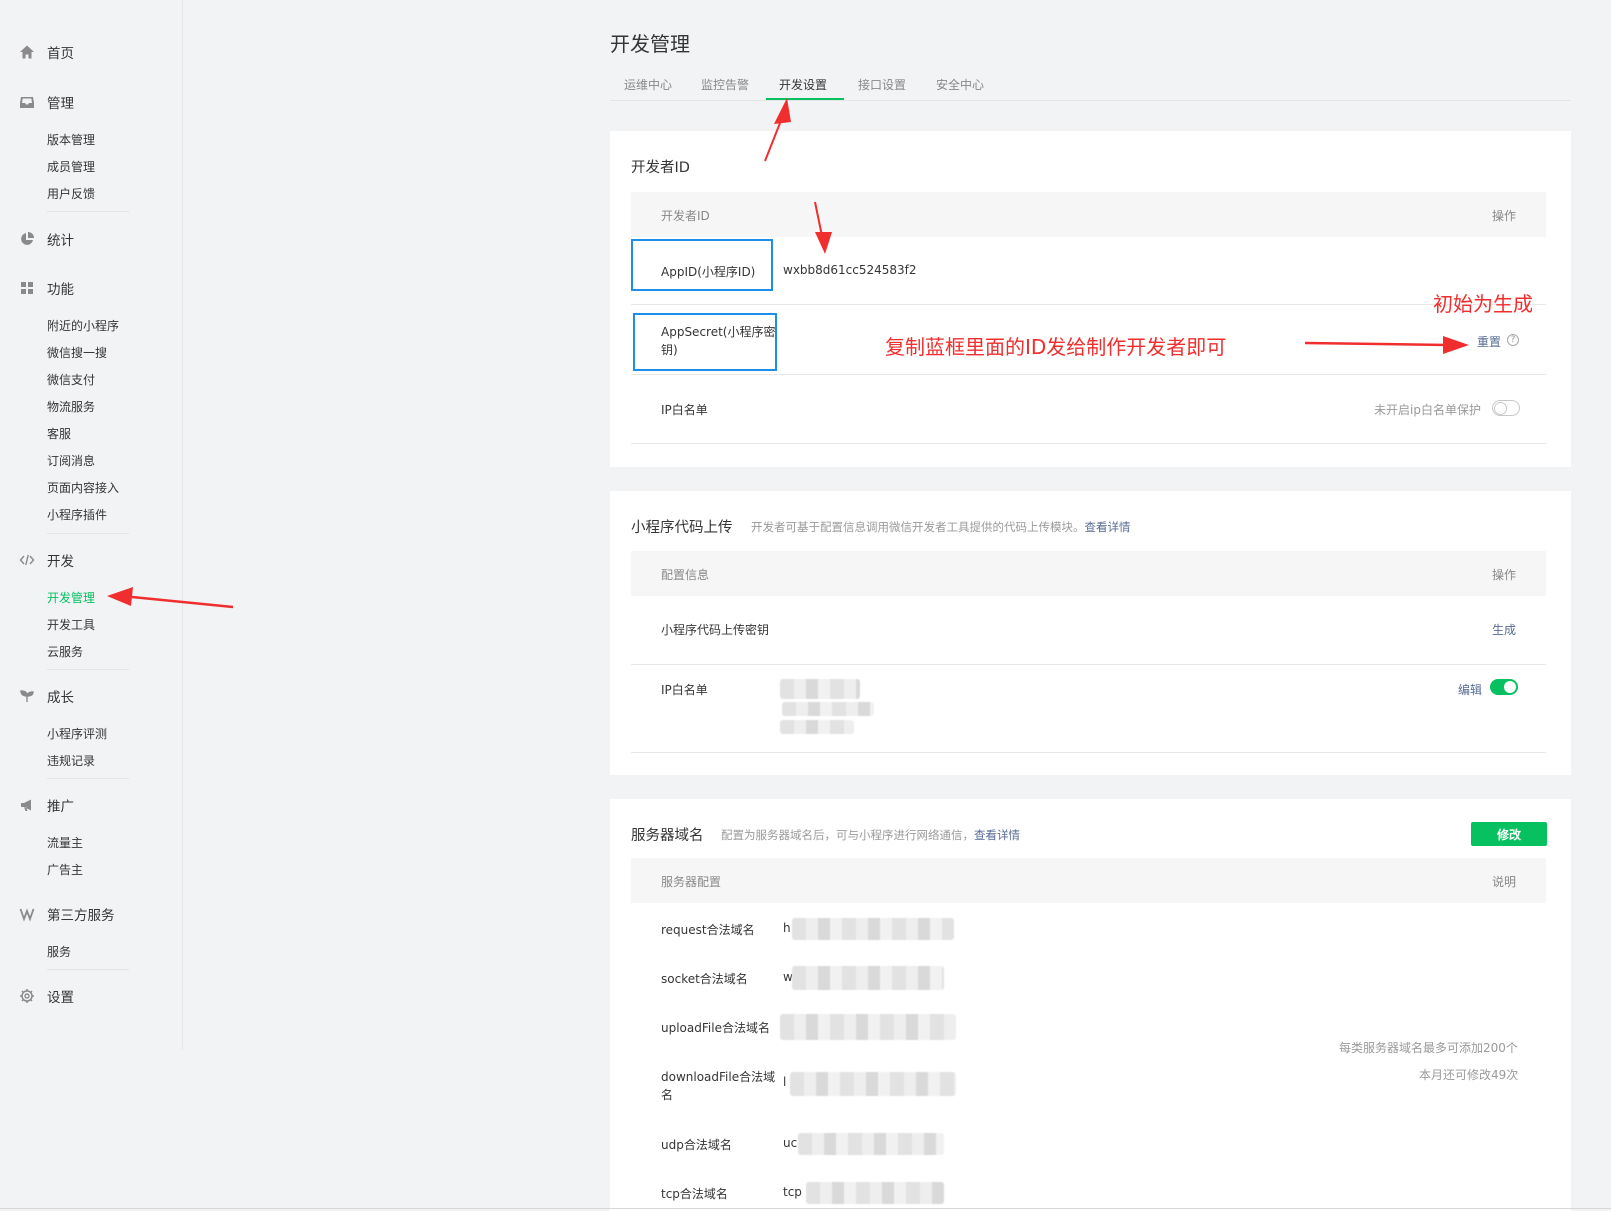 Image resolution: width=1611 pixels, height=1211 pixels. Describe the element at coordinates (71, 166) in the screenshot. I see `sidebar-item-members: 成员管理` at that location.